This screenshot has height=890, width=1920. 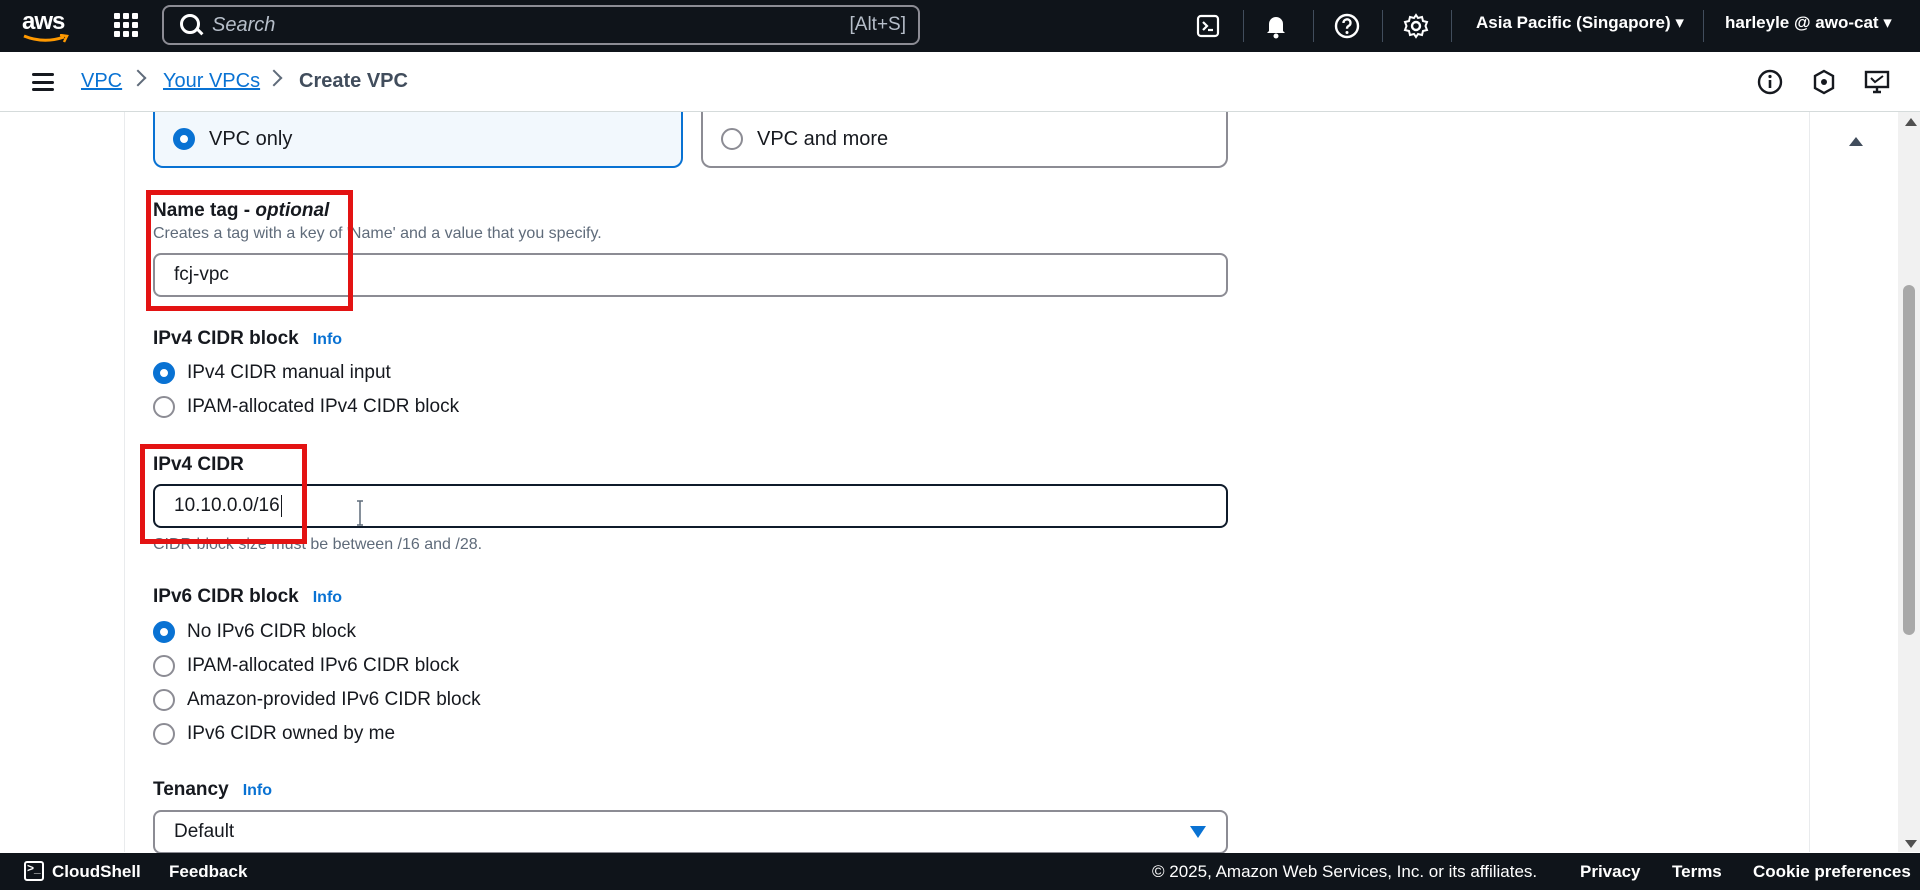 What do you see at coordinates (1770, 82) in the screenshot?
I see `info-circle-icon` at bounding box center [1770, 82].